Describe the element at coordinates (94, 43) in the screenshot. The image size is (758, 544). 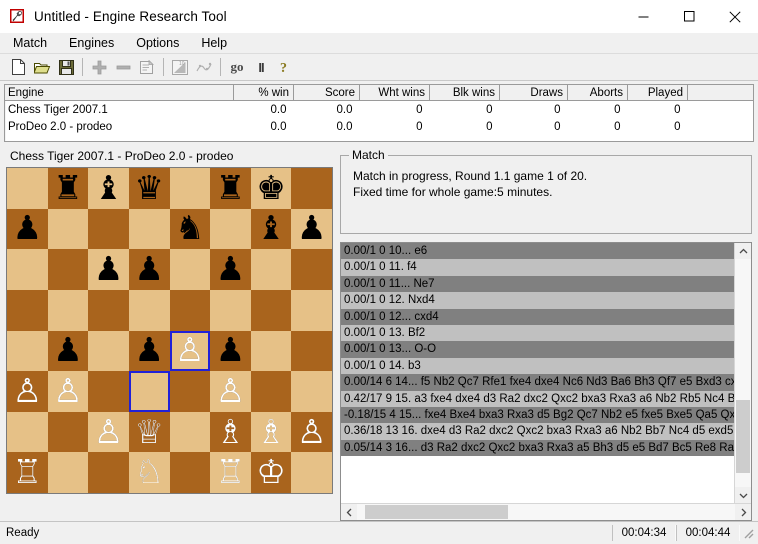
I see `menu-item-engines: Engines` at that location.